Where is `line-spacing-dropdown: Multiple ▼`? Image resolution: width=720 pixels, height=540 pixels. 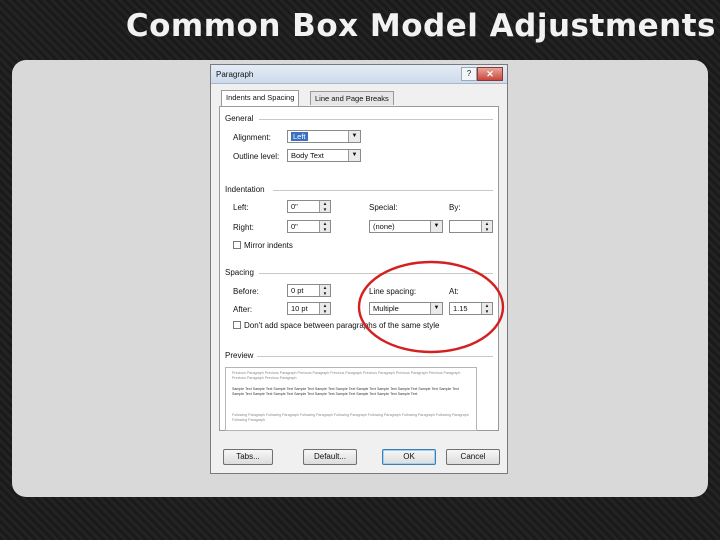
line-spacing-dropdown: Multiple ▼ is located at coordinates (406, 308).